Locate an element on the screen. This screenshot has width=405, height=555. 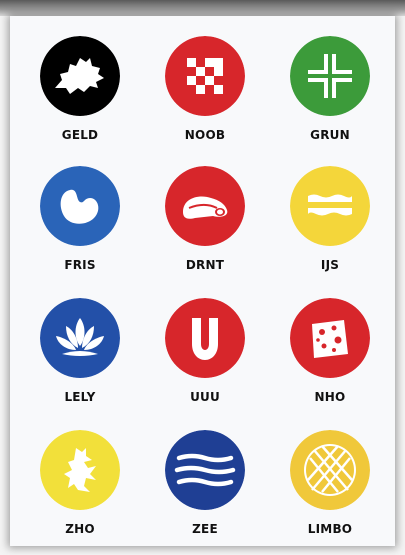
icon-tile-fris: FRIS is located at coordinates (80, 226).